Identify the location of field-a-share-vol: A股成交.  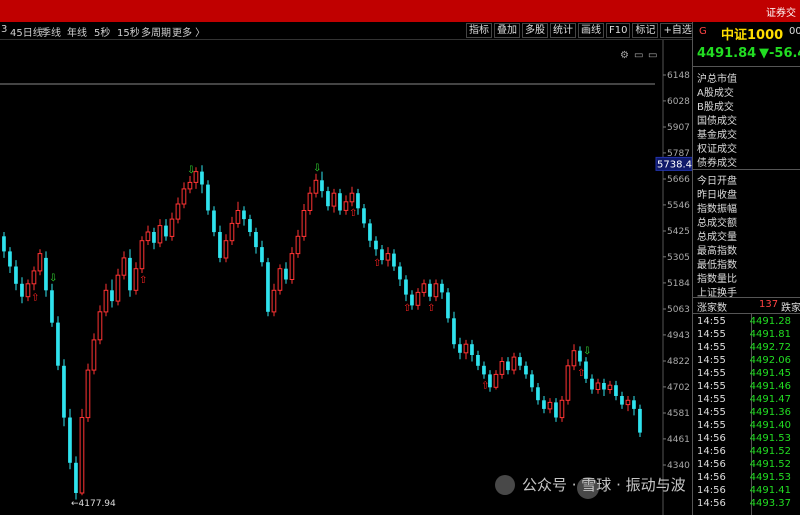
(715, 93).